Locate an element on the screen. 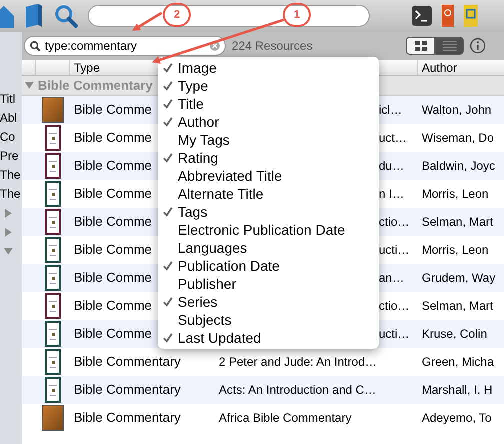 The image size is (504, 444). table-cell-text: Africa Bible Commentary is located at coordinates (285, 418).